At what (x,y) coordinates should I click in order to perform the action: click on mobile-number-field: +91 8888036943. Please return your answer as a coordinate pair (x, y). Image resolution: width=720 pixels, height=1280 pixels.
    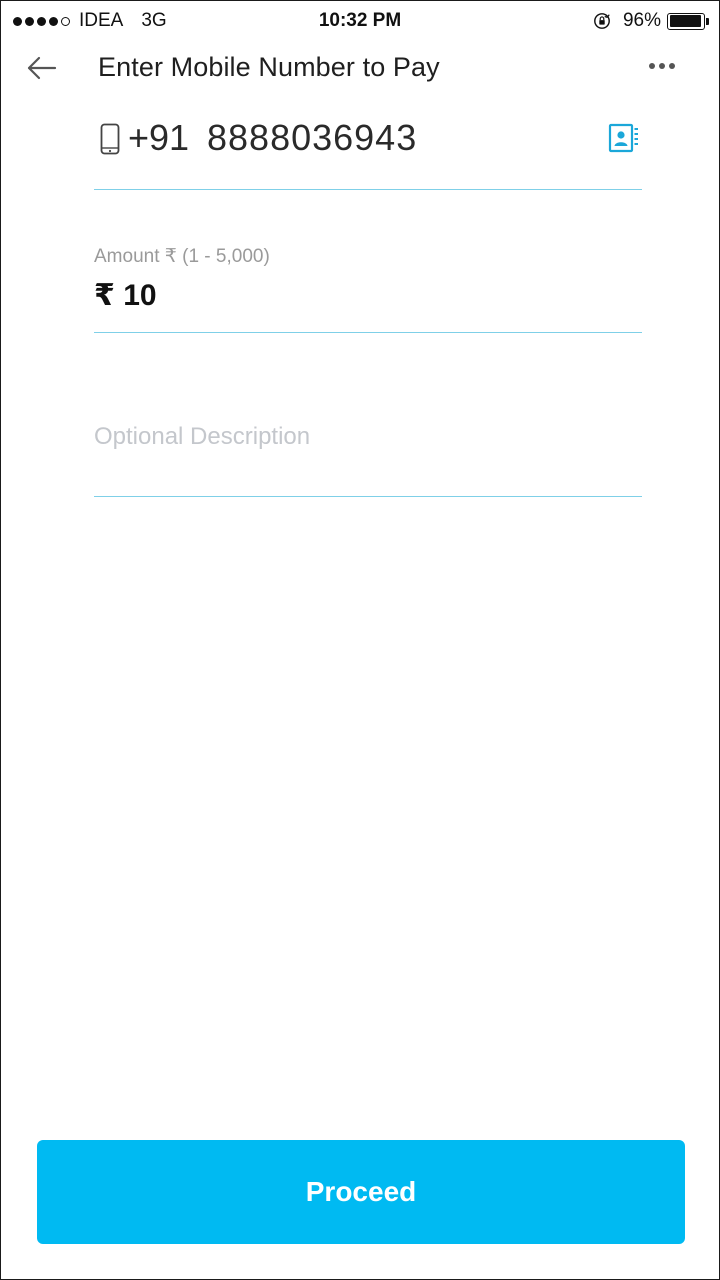
    Looking at the image, I should click on (368, 151).